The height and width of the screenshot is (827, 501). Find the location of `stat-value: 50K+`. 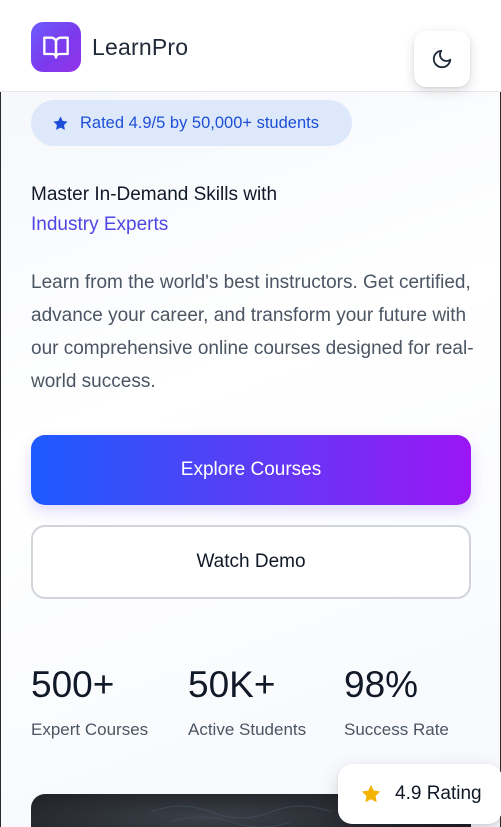

stat-value: 50K+ is located at coordinates (232, 684).